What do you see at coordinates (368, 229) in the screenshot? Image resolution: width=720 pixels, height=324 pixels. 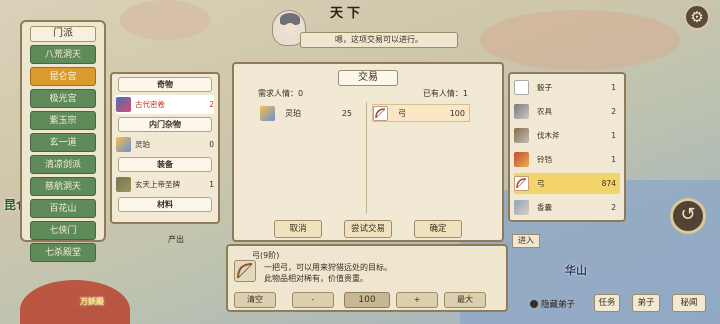 I see `try-trade-button: 尝试交易` at bounding box center [368, 229].